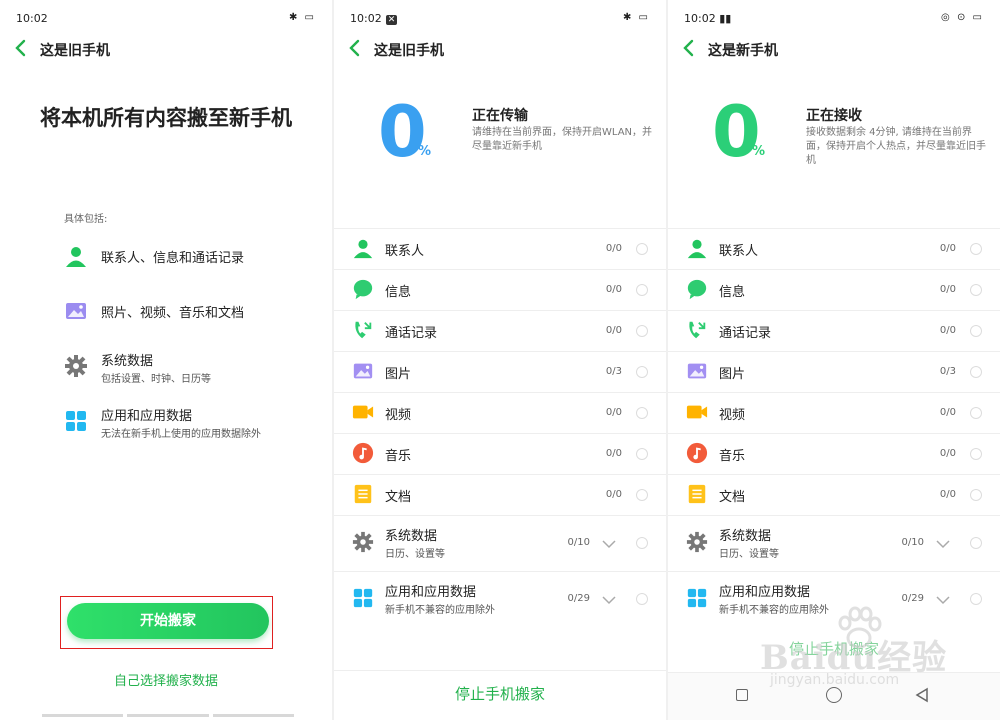  What do you see at coordinates (168, 621) in the screenshot?
I see `start-move-button: 开始搬家` at bounding box center [168, 621].